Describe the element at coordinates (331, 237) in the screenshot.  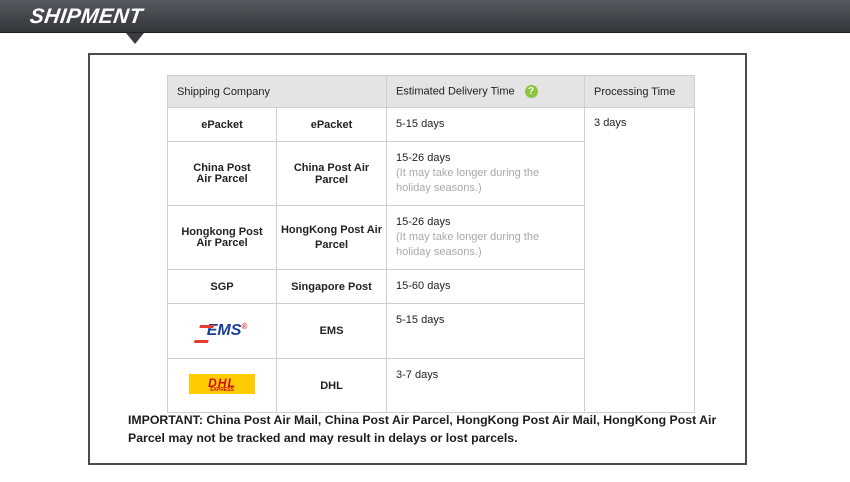
I see `carrier-name: HongKong Post Air Parcel` at that location.